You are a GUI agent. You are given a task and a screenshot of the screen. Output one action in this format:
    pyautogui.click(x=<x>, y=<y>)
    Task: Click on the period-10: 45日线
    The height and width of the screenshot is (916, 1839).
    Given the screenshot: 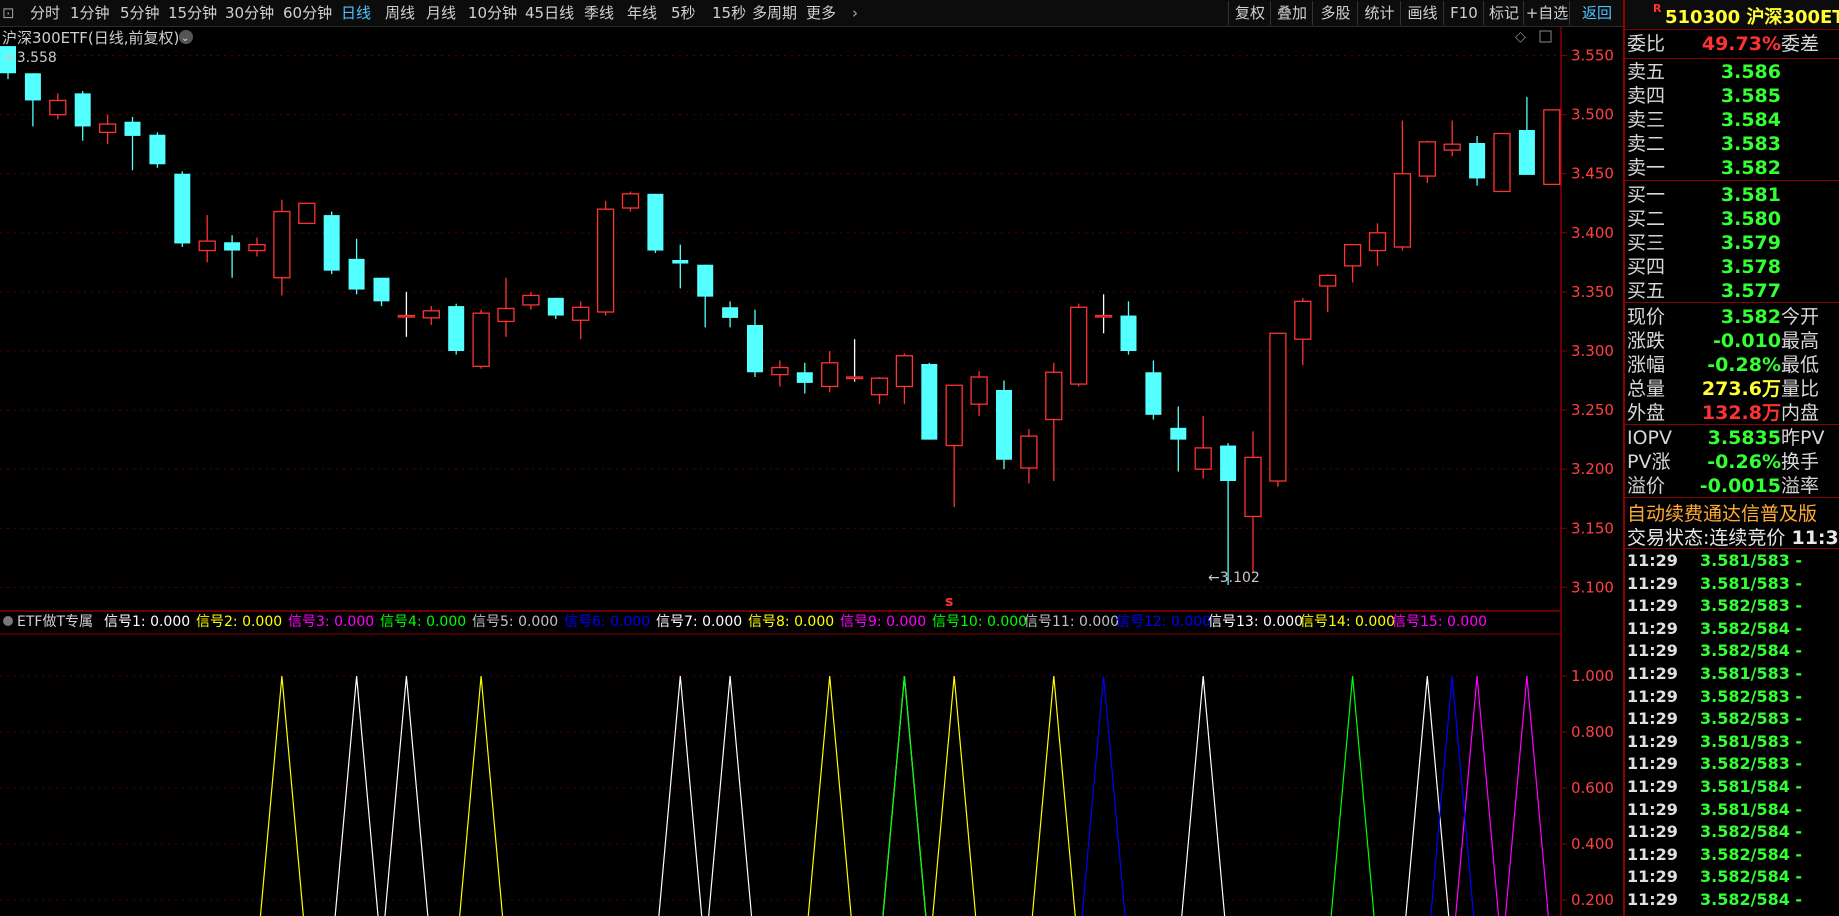 What is the action you would take?
    pyautogui.click(x=549, y=13)
    